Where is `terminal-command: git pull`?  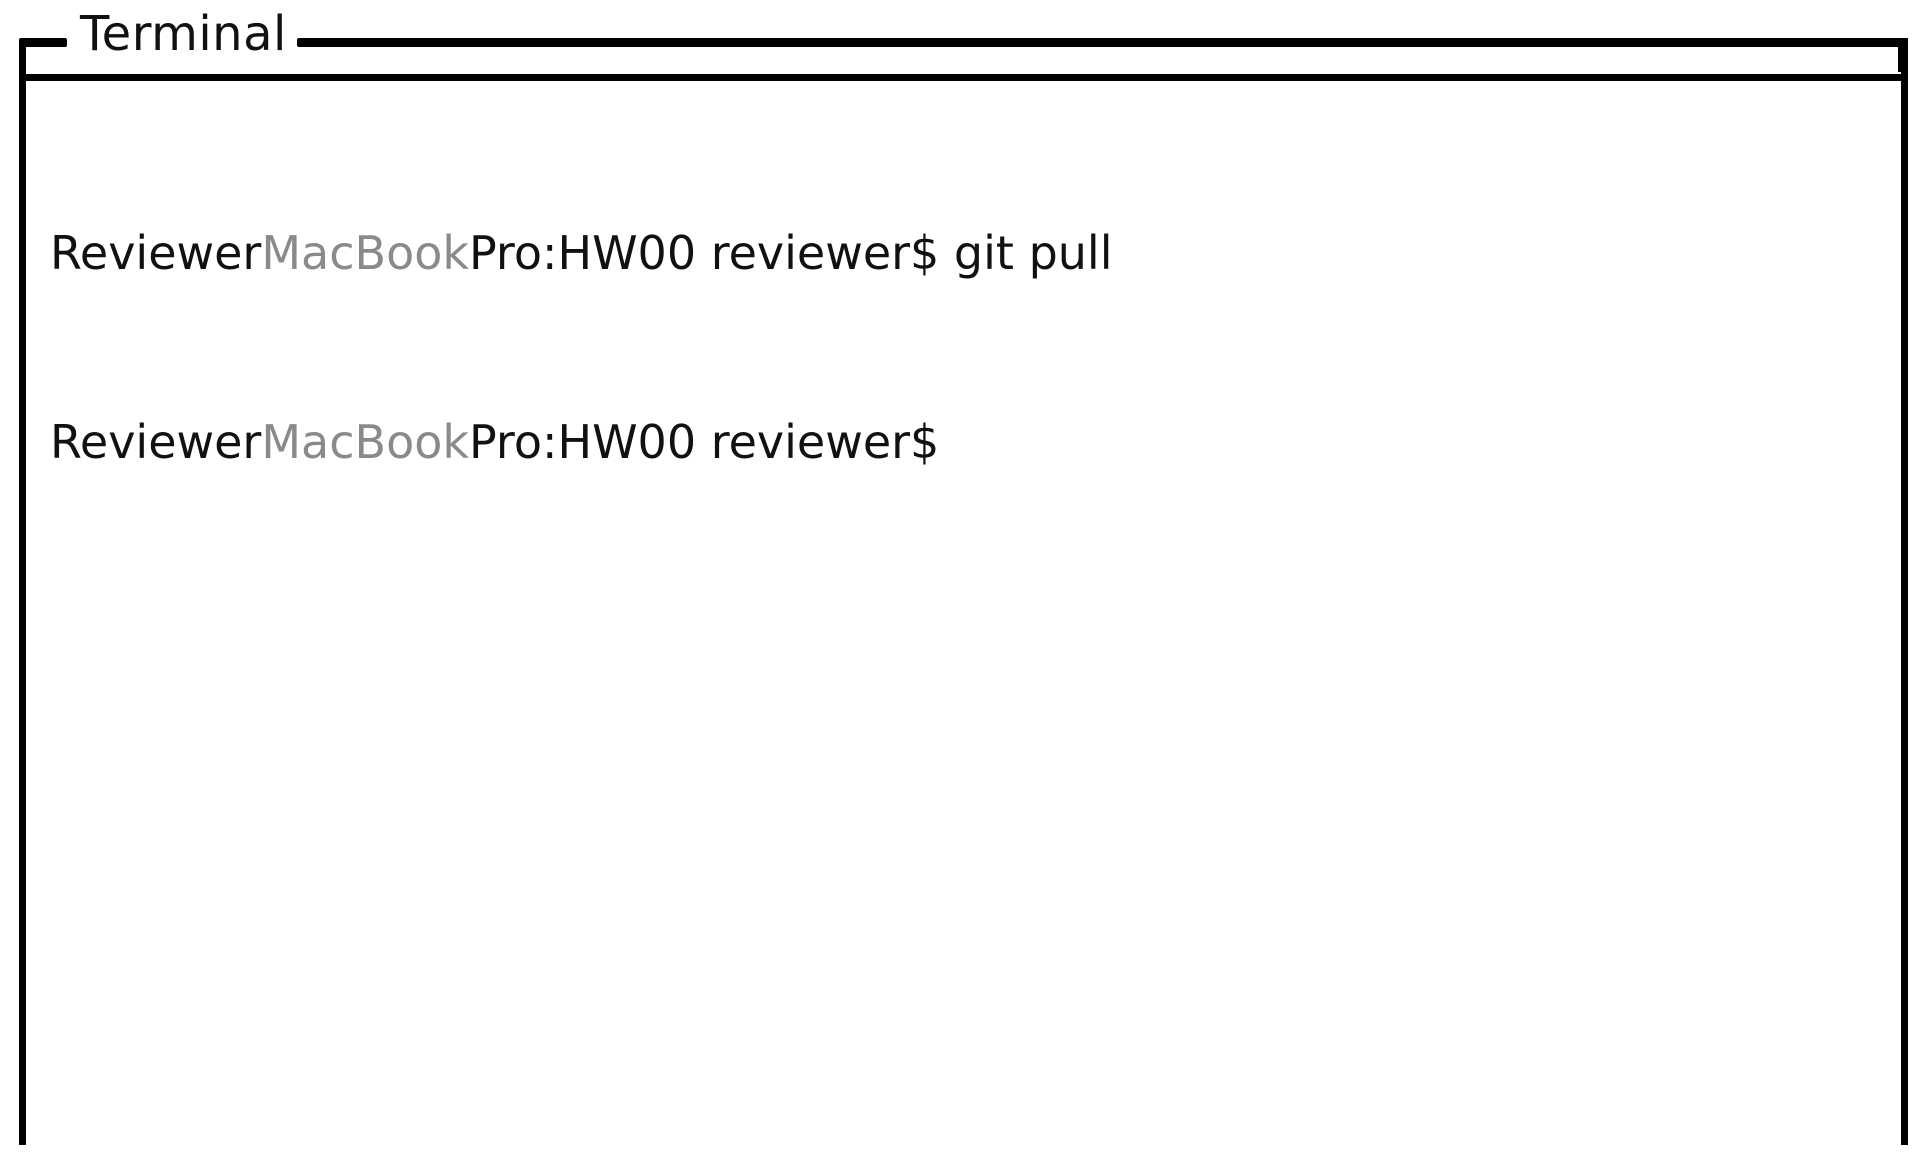
terminal-command: git pull is located at coordinates (1026, 253).